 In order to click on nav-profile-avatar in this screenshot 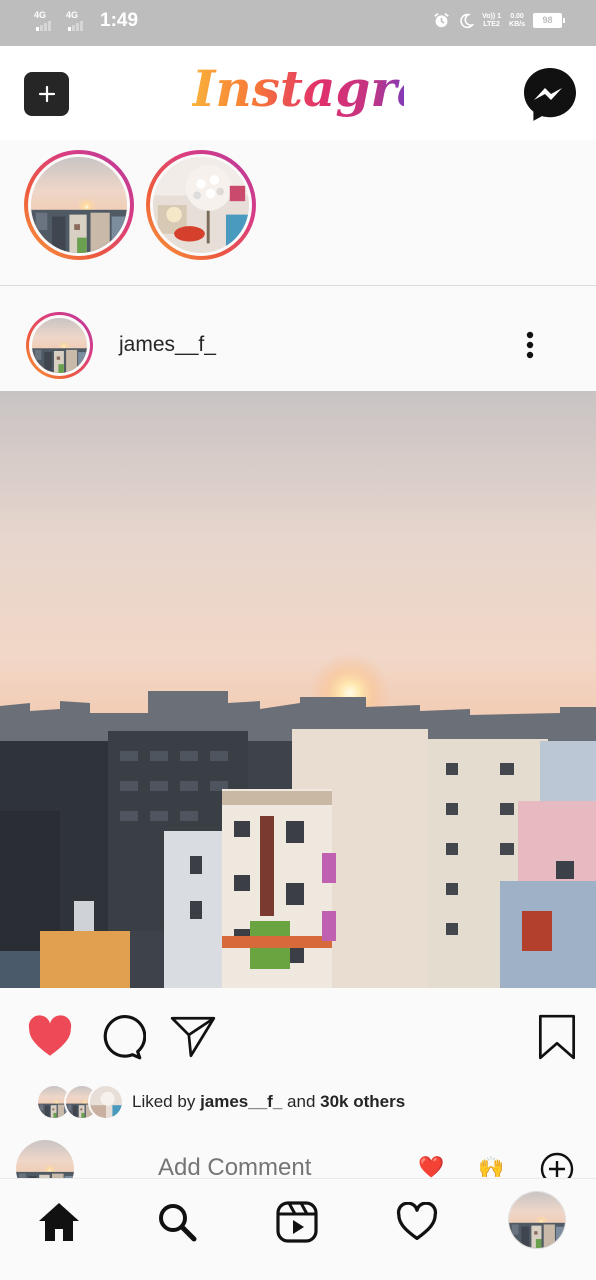, I will do `click(537, 1220)`.